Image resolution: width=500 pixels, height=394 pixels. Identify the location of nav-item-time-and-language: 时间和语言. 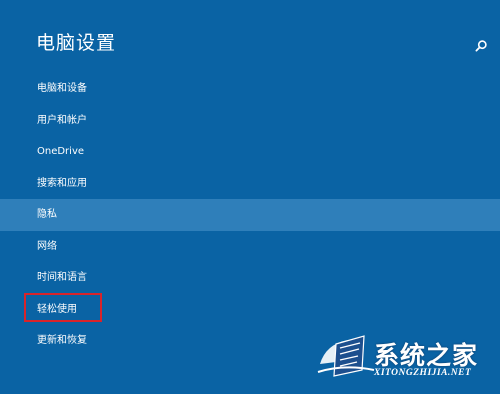
(250, 278).